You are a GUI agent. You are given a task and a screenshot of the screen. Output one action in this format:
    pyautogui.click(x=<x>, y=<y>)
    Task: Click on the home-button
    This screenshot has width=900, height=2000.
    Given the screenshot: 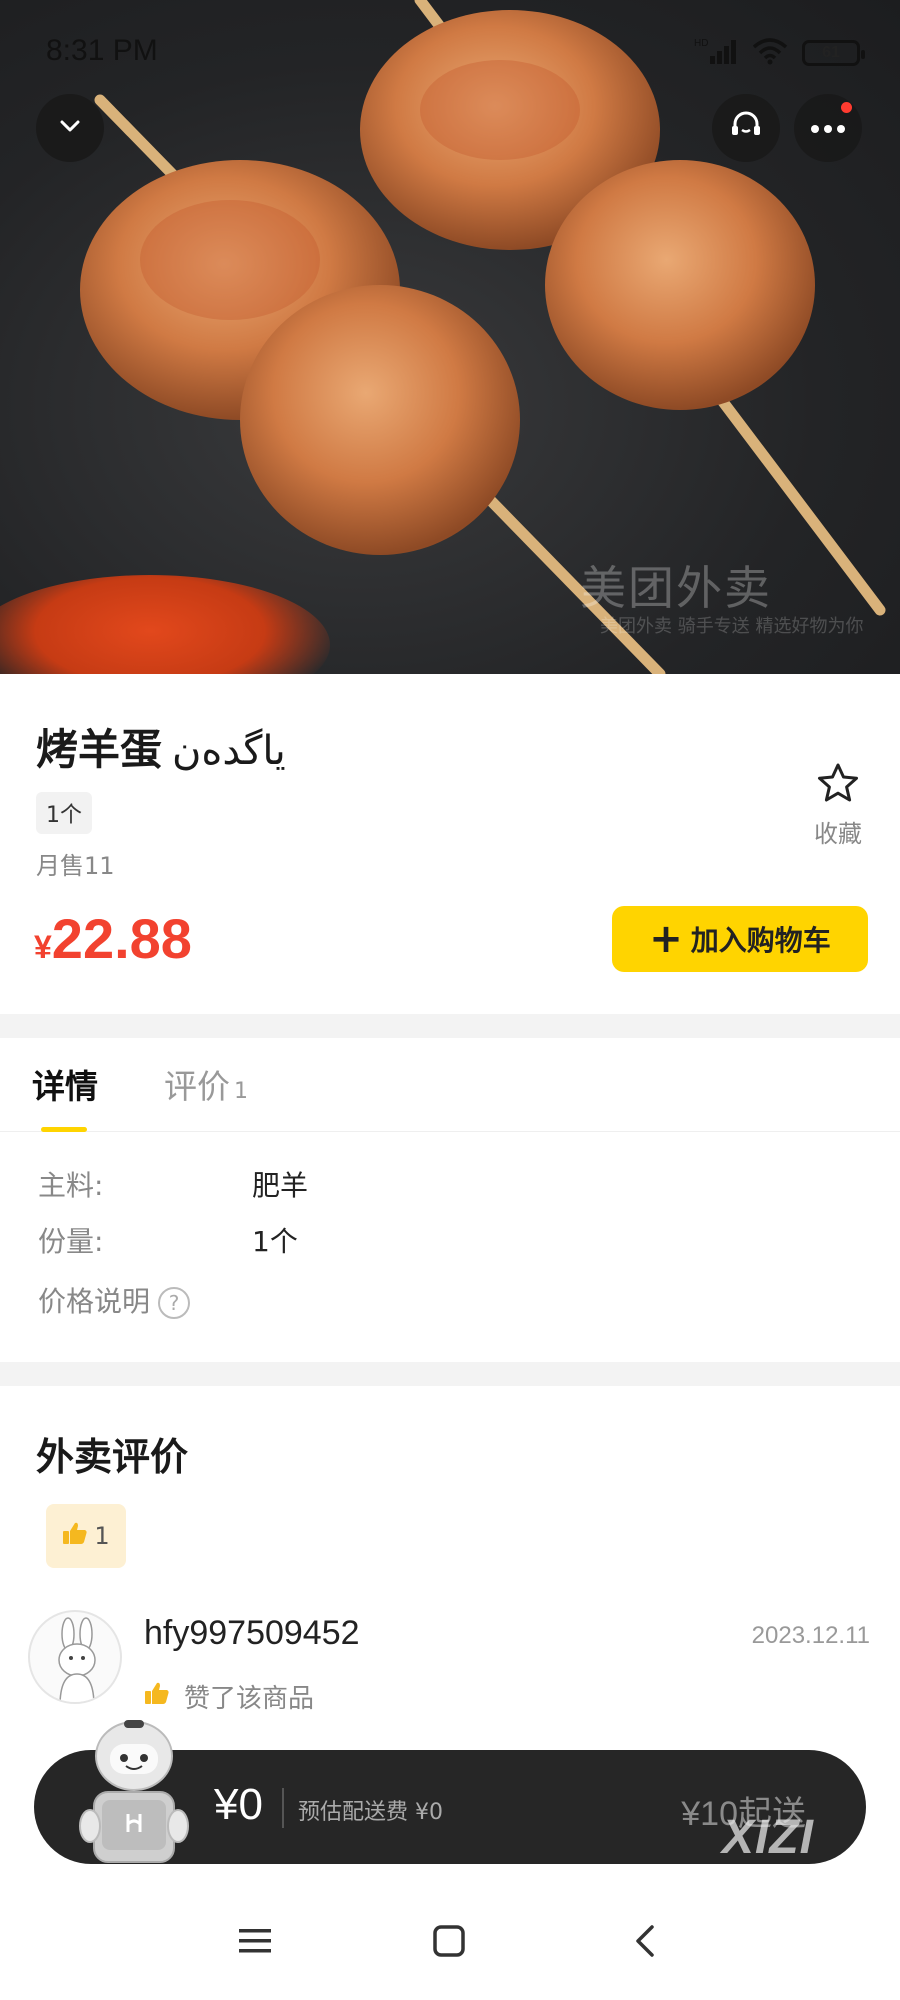 What is the action you would take?
    pyautogui.click(x=449, y=1943)
    